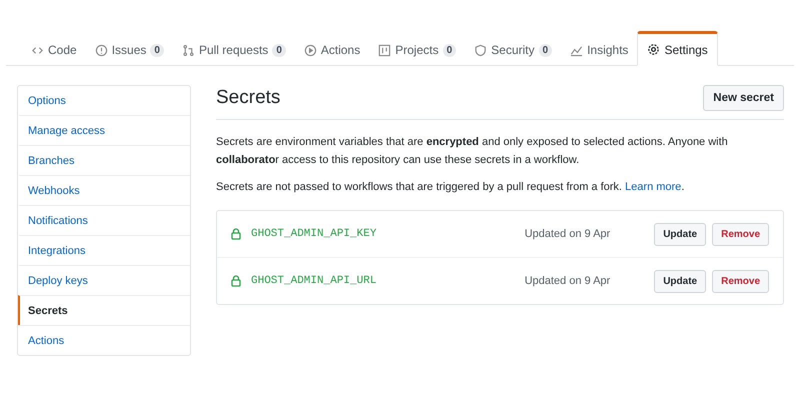 The width and height of the screenshot is (800, 400). Describe the element at coordinates (743, 98) in the screenshot. I see `new-secret-button: New secret` at that location.